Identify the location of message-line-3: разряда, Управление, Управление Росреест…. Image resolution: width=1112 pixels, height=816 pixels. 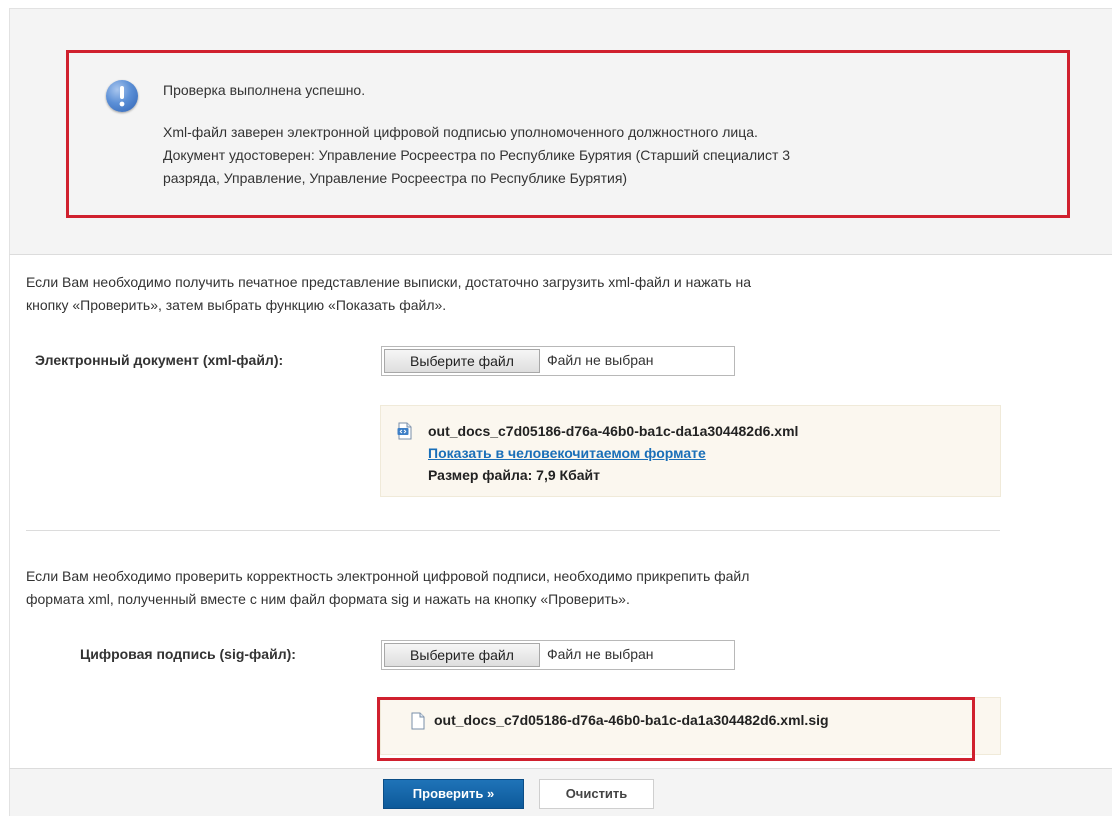
(395, 178).